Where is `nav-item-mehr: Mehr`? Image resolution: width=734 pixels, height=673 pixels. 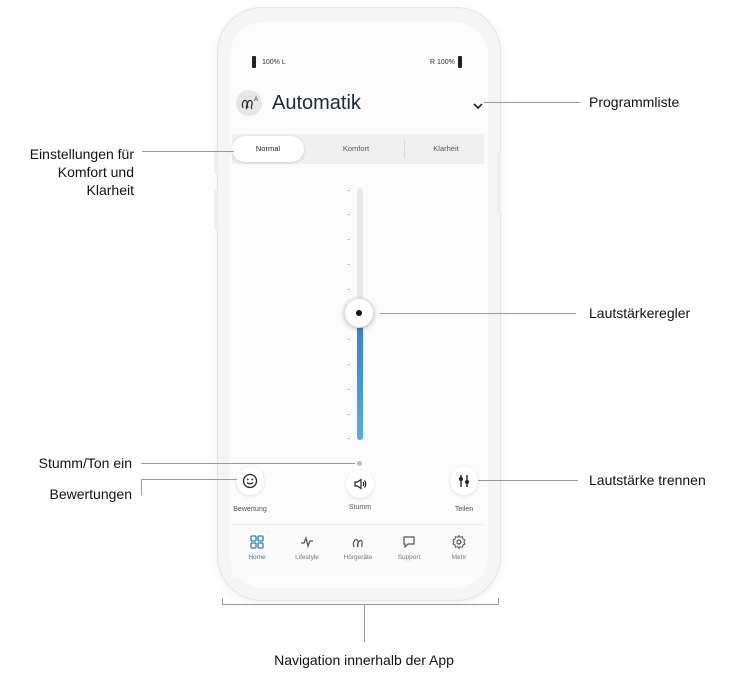
nav-item-mehr: Mehr is located at coordinates (459, 548).